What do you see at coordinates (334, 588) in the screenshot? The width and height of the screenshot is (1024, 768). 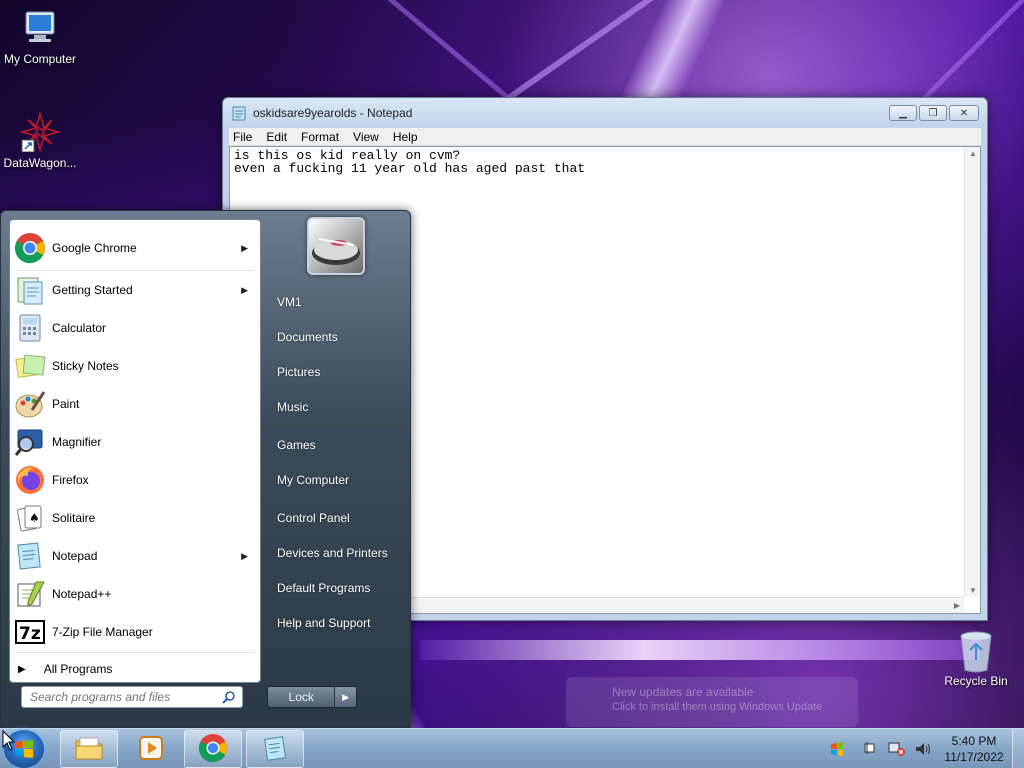 I see `place-default-programs: Default Programs` at bounding box center [334, 588].